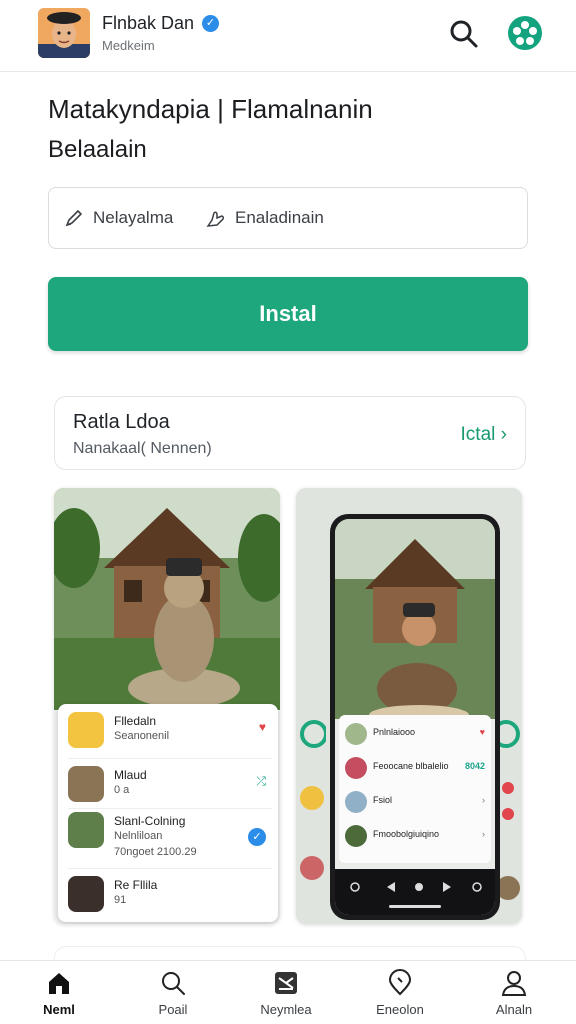 The image size is (576, 1024). I want to click on hand-icon, so click(215, 219).